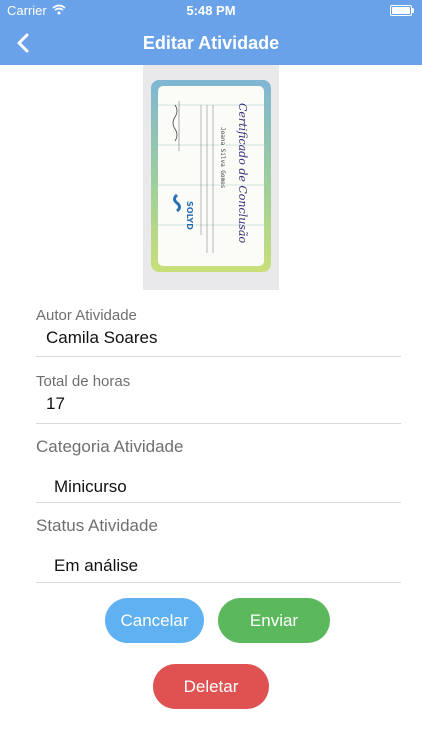  Describe the element at coordinates (274, 620) in the screenshot. I see `send-button: Enviar` at that location.